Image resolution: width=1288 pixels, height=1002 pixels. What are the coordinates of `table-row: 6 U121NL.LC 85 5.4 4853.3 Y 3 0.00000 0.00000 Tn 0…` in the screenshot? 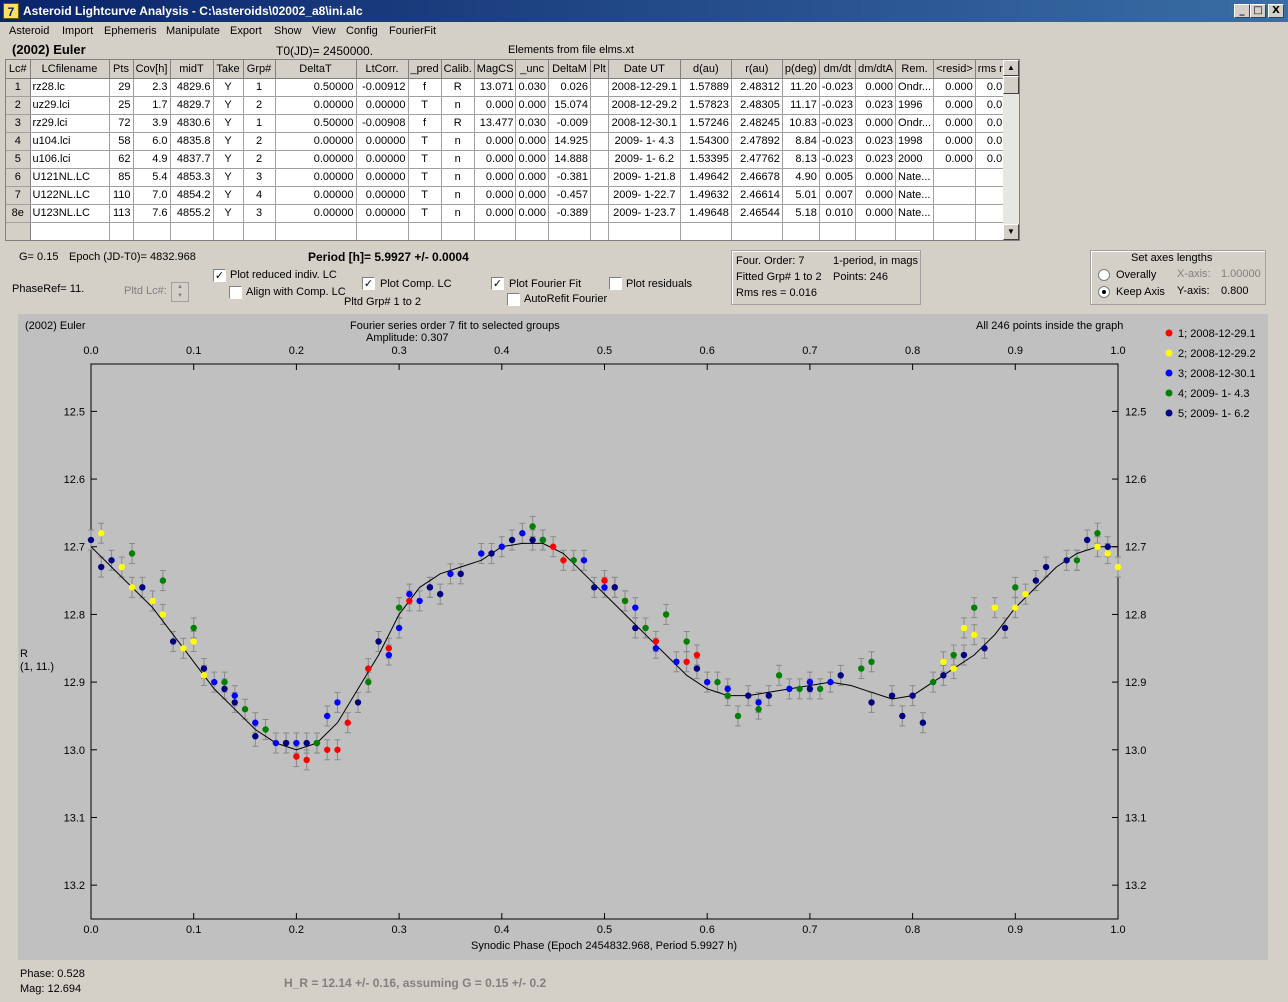 It's located at (512, 177).